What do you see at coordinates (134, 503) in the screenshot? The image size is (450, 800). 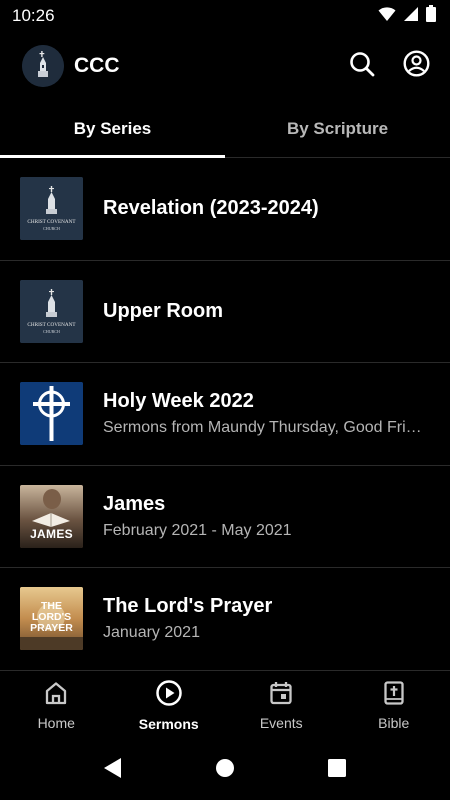 I see `series-title: James` at bounding box center [134, 503].